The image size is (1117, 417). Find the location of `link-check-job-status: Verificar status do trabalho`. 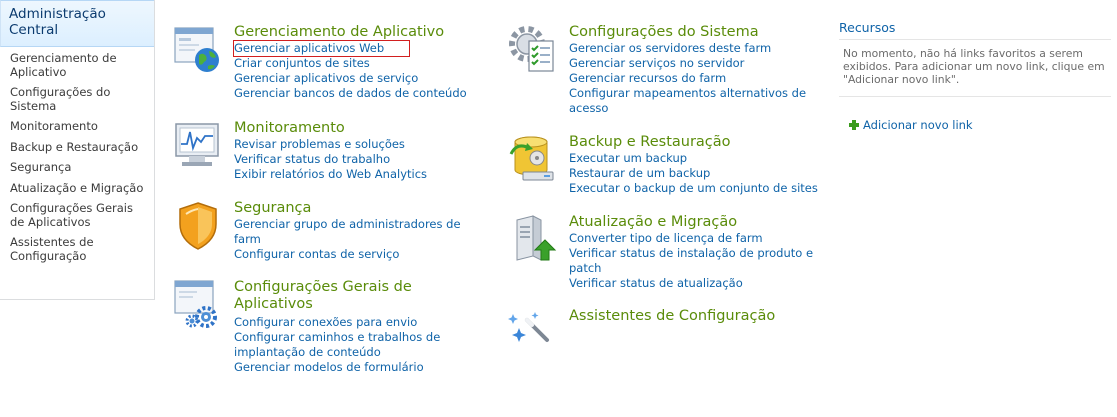

link-check-job-status: Verificar status do trabalho is located at coordinates (354, 159).